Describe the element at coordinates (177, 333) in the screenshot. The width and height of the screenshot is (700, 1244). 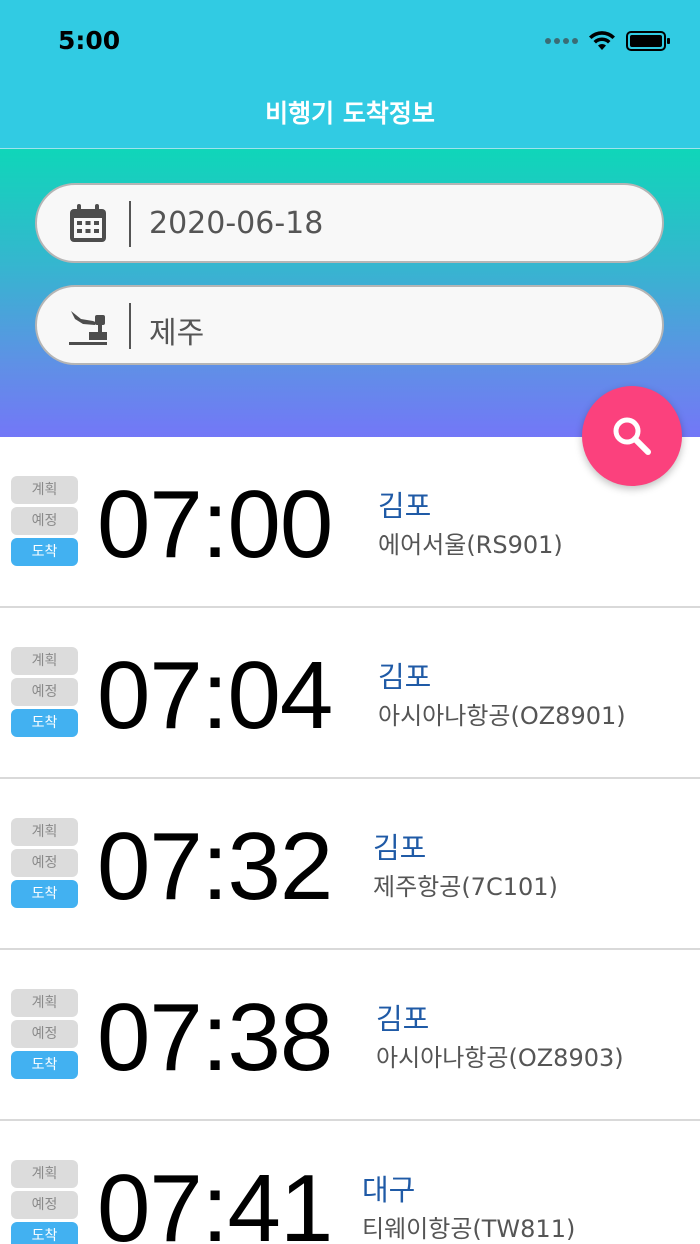
I see `airport-value: 제주` at that location.